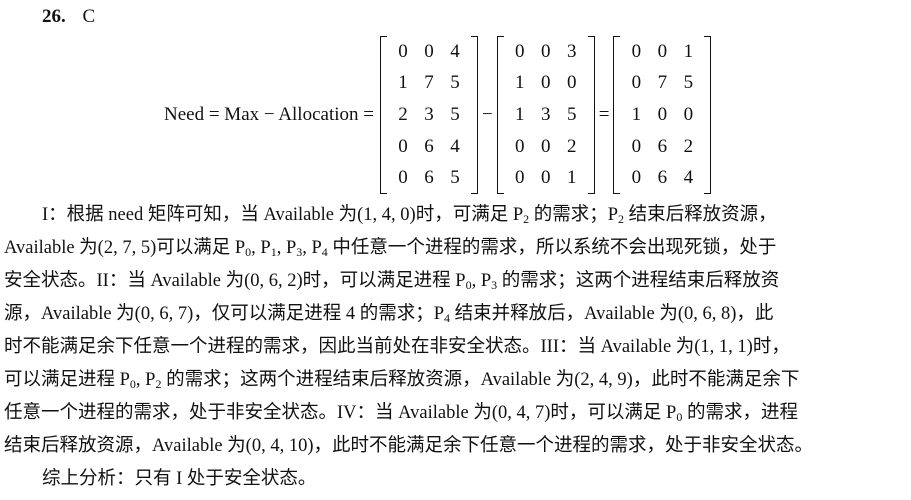 The image size is (911, 500). I want to click on matrix-row: 175, so click(429, 84).